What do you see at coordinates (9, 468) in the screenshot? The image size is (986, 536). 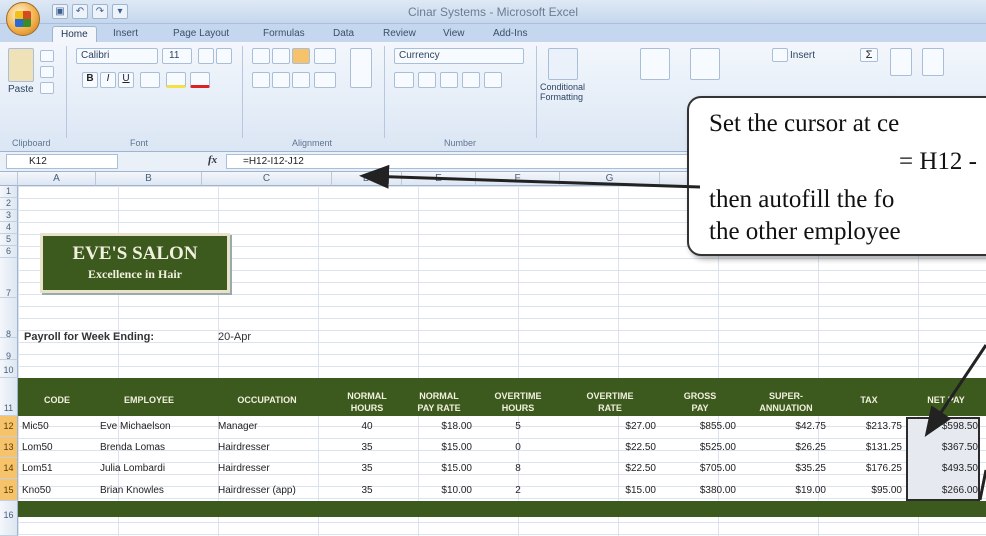 I see `row-header: 14` at bounding box center [9, 468].